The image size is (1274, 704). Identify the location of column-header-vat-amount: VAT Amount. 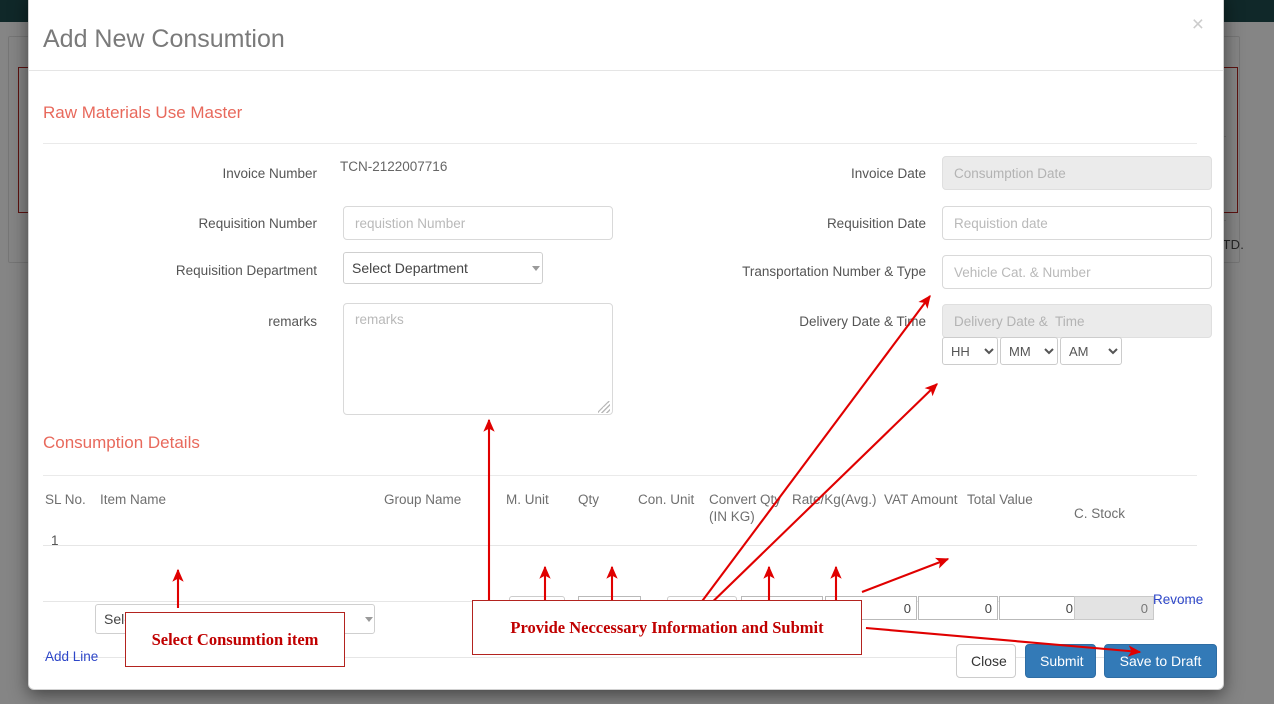
(921, 499).